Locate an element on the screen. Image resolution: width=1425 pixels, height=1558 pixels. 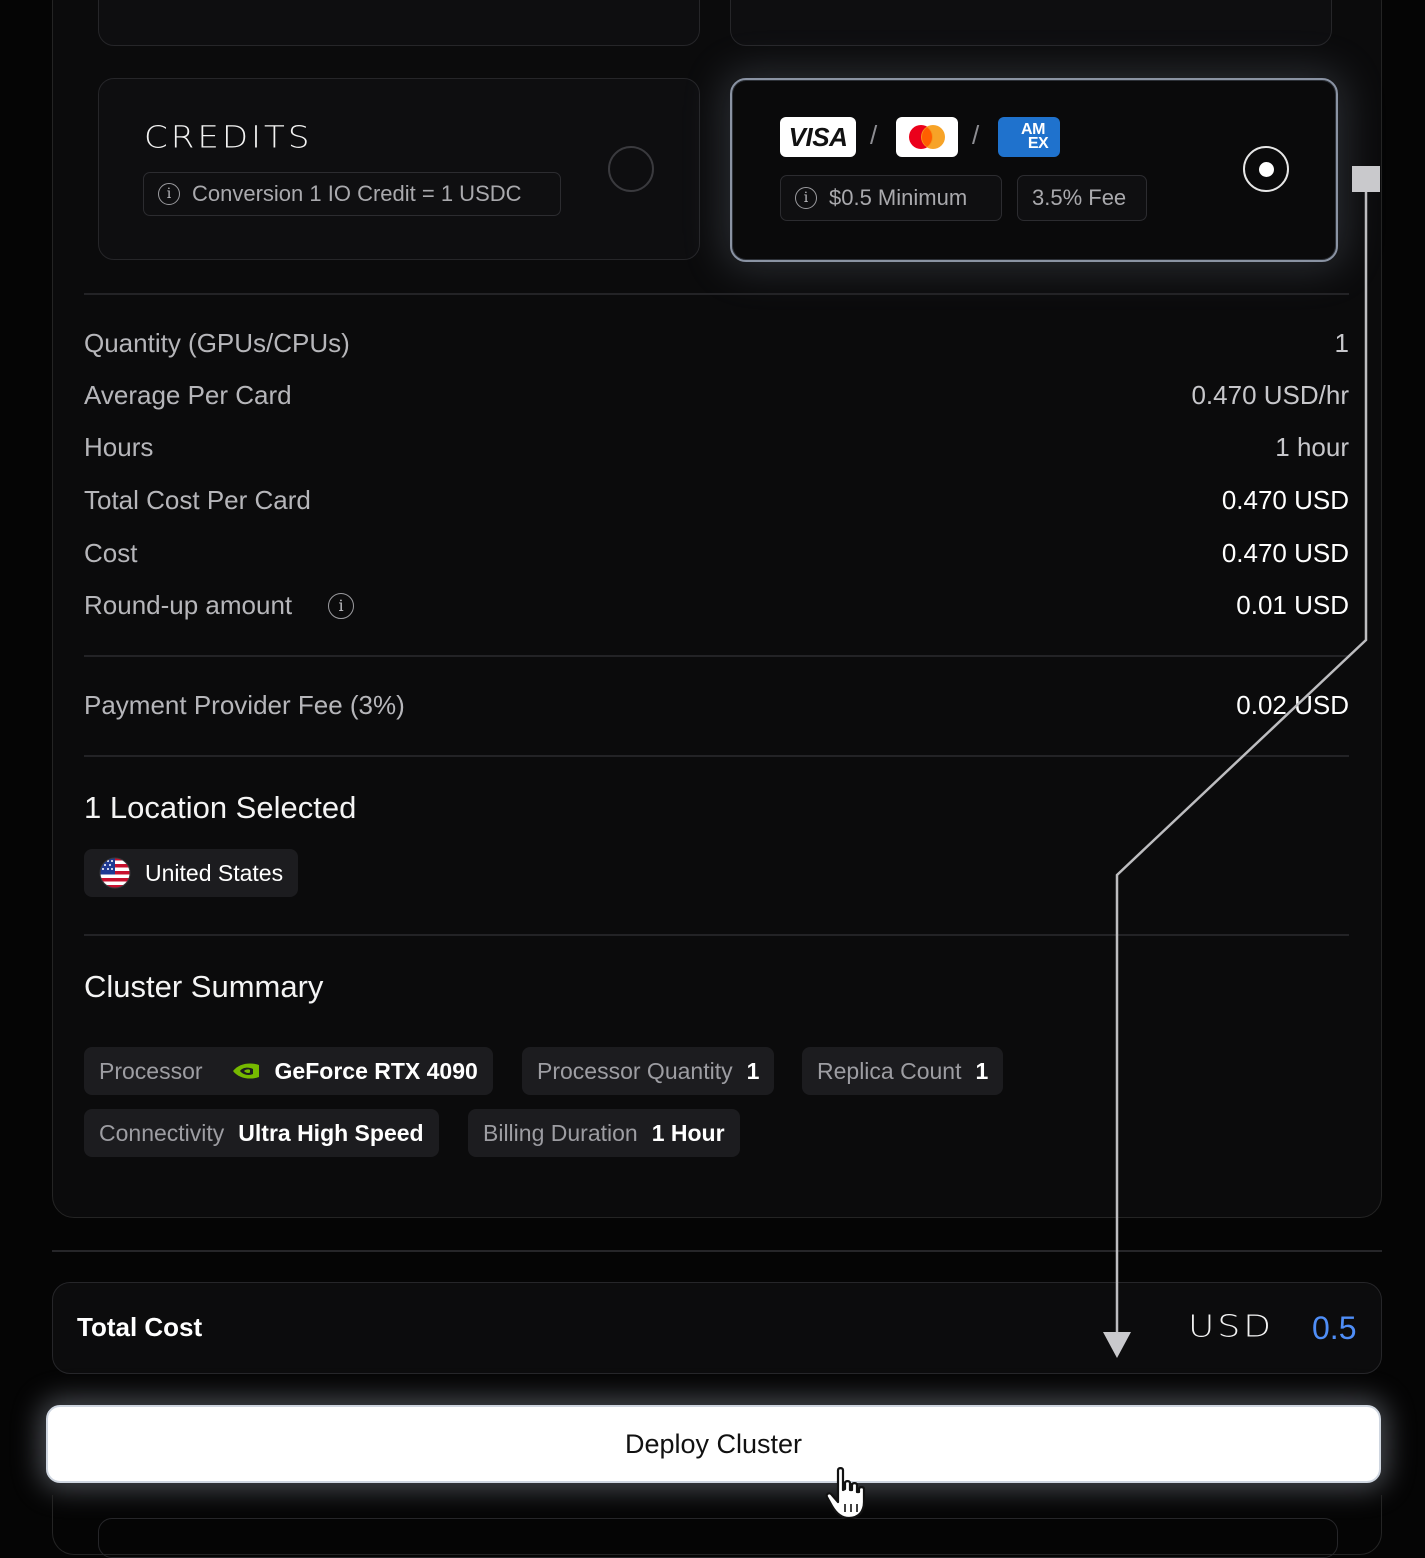
hand-cursor-icon is located at coordinates (845, 1493).